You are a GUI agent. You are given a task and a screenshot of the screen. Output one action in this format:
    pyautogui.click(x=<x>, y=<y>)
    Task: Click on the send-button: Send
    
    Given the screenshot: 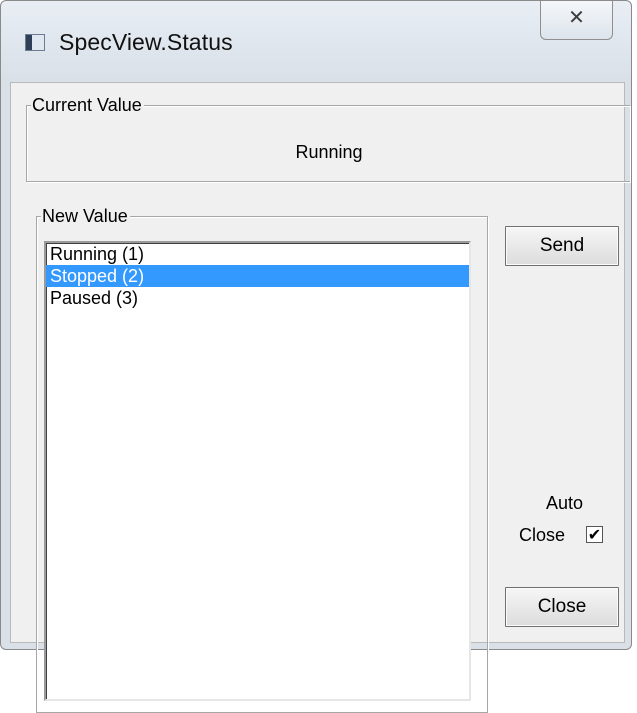 What is the action you would take?
    pyautogui.click(x=562, y=246)
    